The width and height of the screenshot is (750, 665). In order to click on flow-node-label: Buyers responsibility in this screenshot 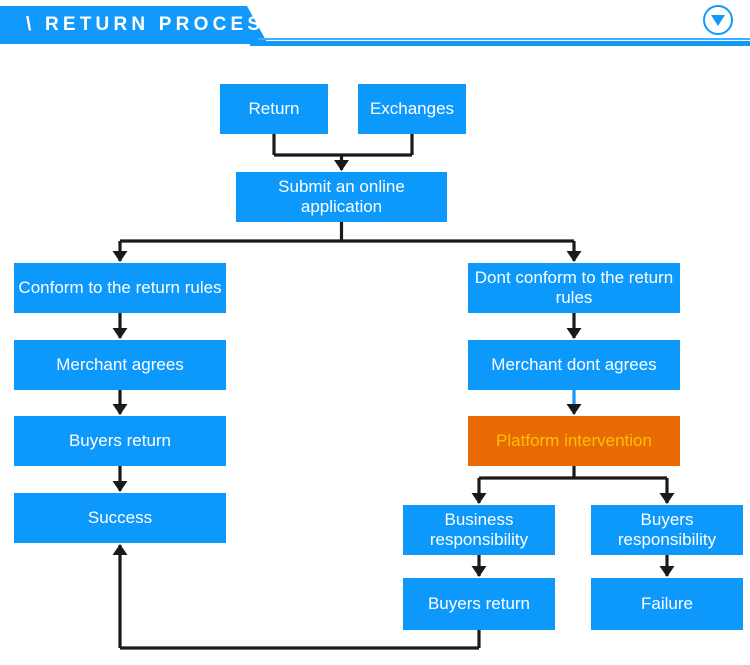, I will do `click(667, 529)`.